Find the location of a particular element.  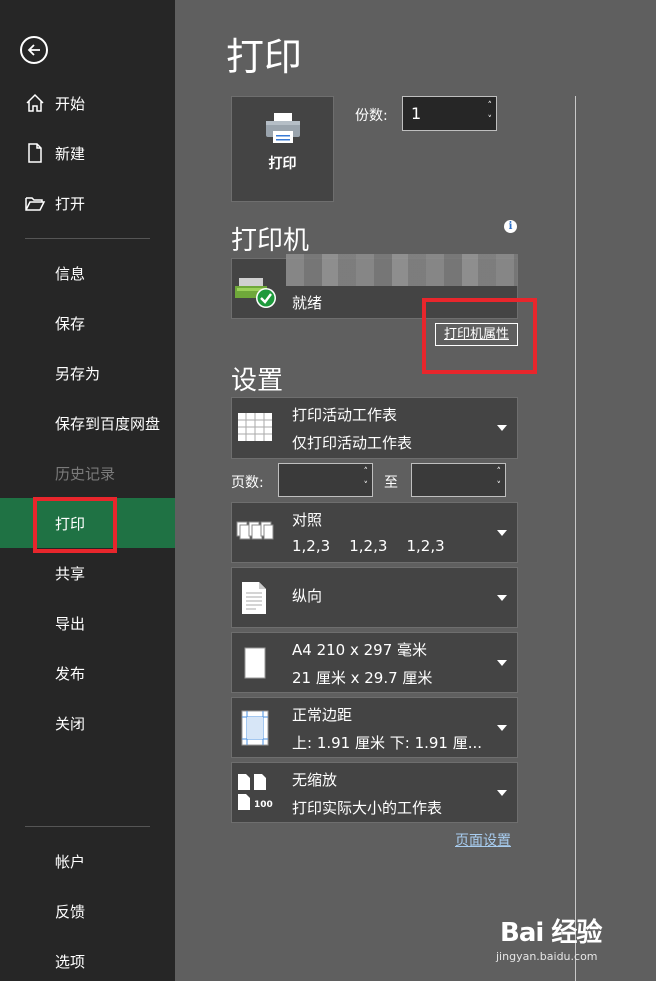

collate-icon is located at coordinates (255, 530).